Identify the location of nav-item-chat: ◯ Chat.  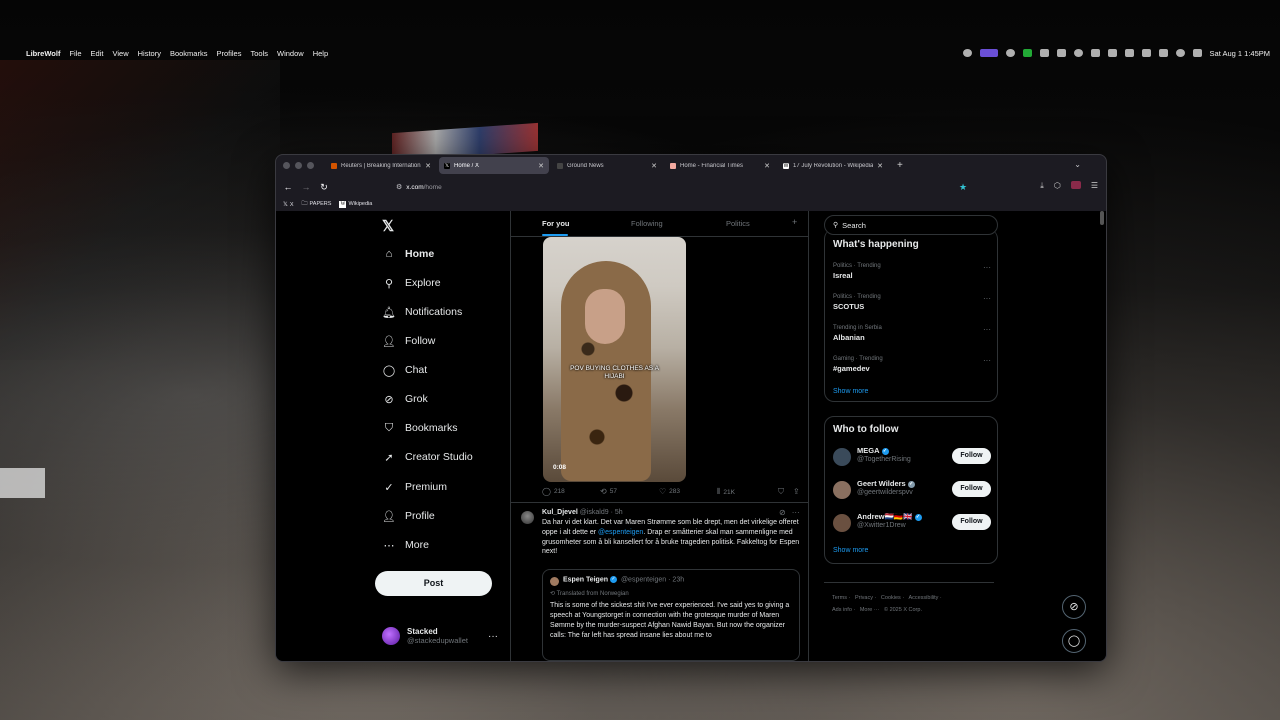
(404, 370).